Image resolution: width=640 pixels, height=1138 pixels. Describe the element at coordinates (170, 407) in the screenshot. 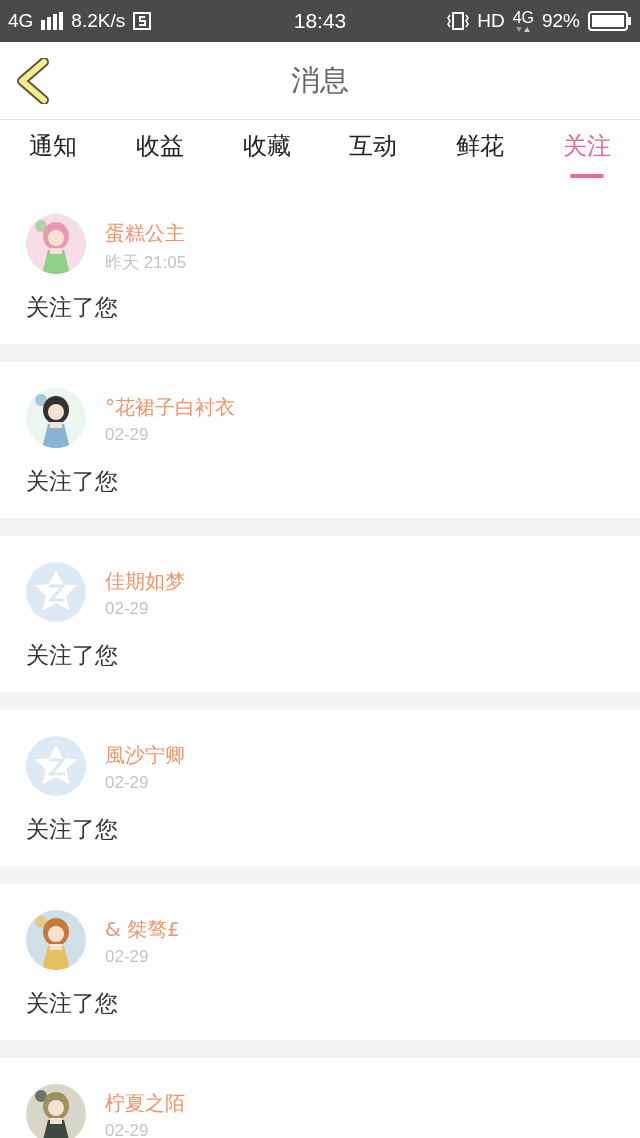

I see `user-name: °花裙子白衬衣` at that location.